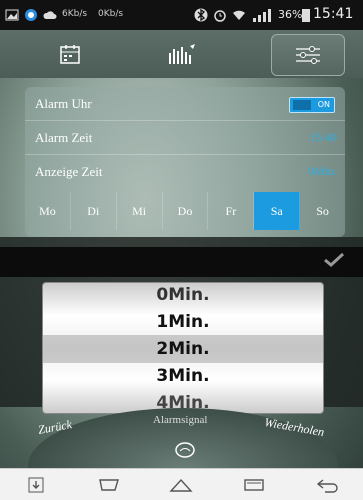  What do you see at coordinates (262, 15) in the screenshot?
I see `signal-icon` at bounding box center [262, 15].